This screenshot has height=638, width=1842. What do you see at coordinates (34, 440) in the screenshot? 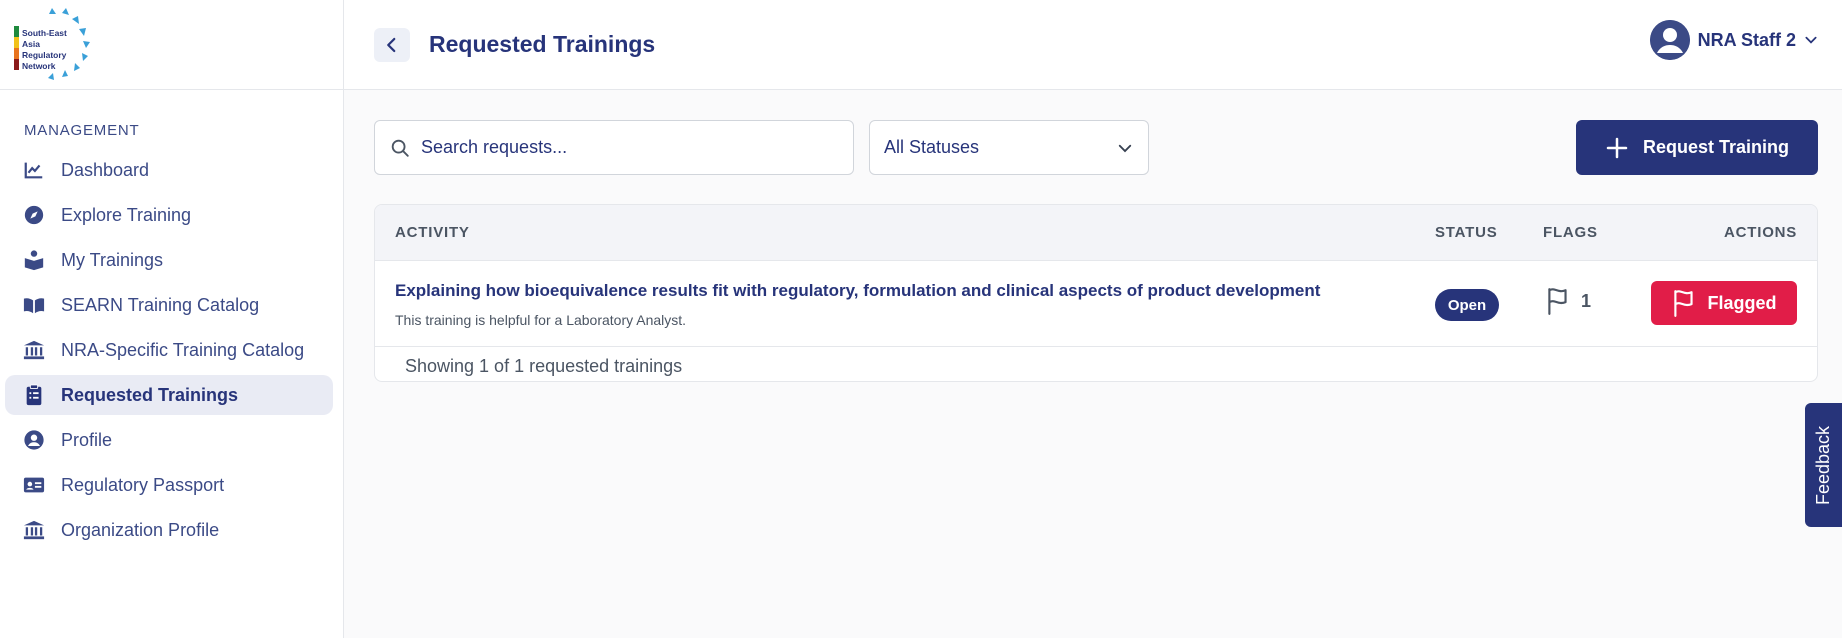
I see `user-circle-icon` at bounding box center [34, 440].